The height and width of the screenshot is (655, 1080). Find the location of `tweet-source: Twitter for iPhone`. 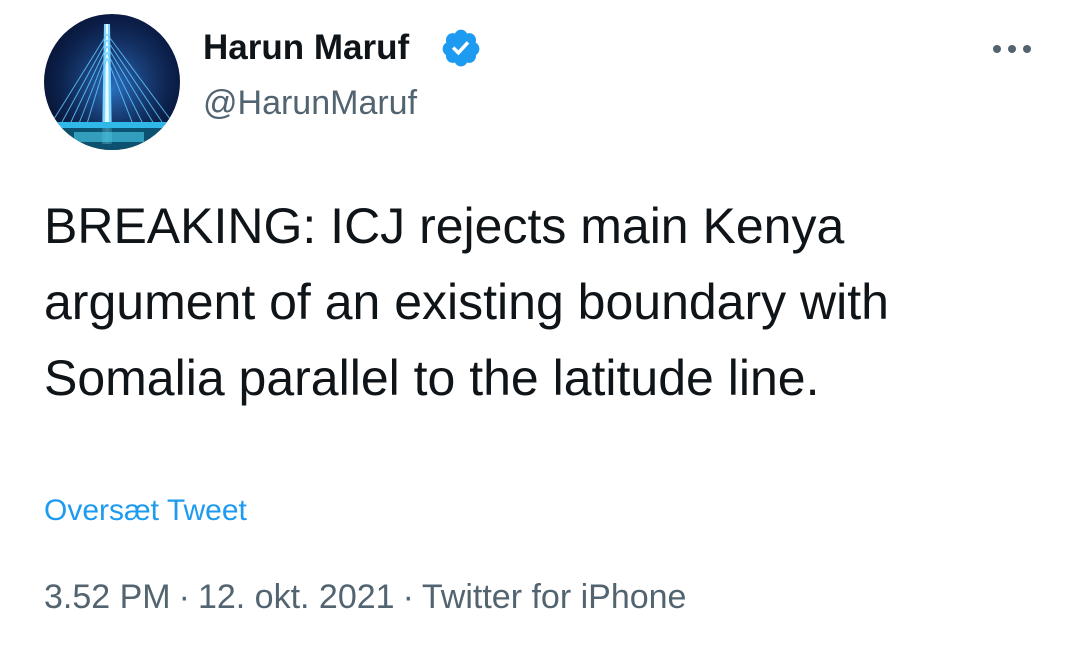

tweet-source: Twitter for iPhone is located at coordinates (554, 597).